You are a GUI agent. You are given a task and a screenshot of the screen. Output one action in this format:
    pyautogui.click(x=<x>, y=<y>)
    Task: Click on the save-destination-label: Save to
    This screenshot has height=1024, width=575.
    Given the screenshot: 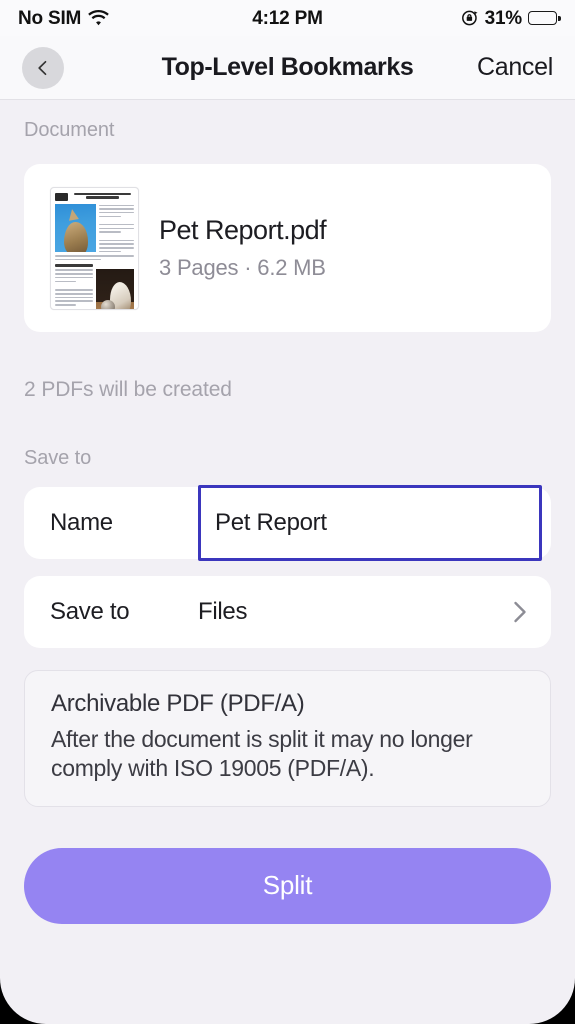 What is the action you would take?
    pyautogui.click(x=90, y=611)
    